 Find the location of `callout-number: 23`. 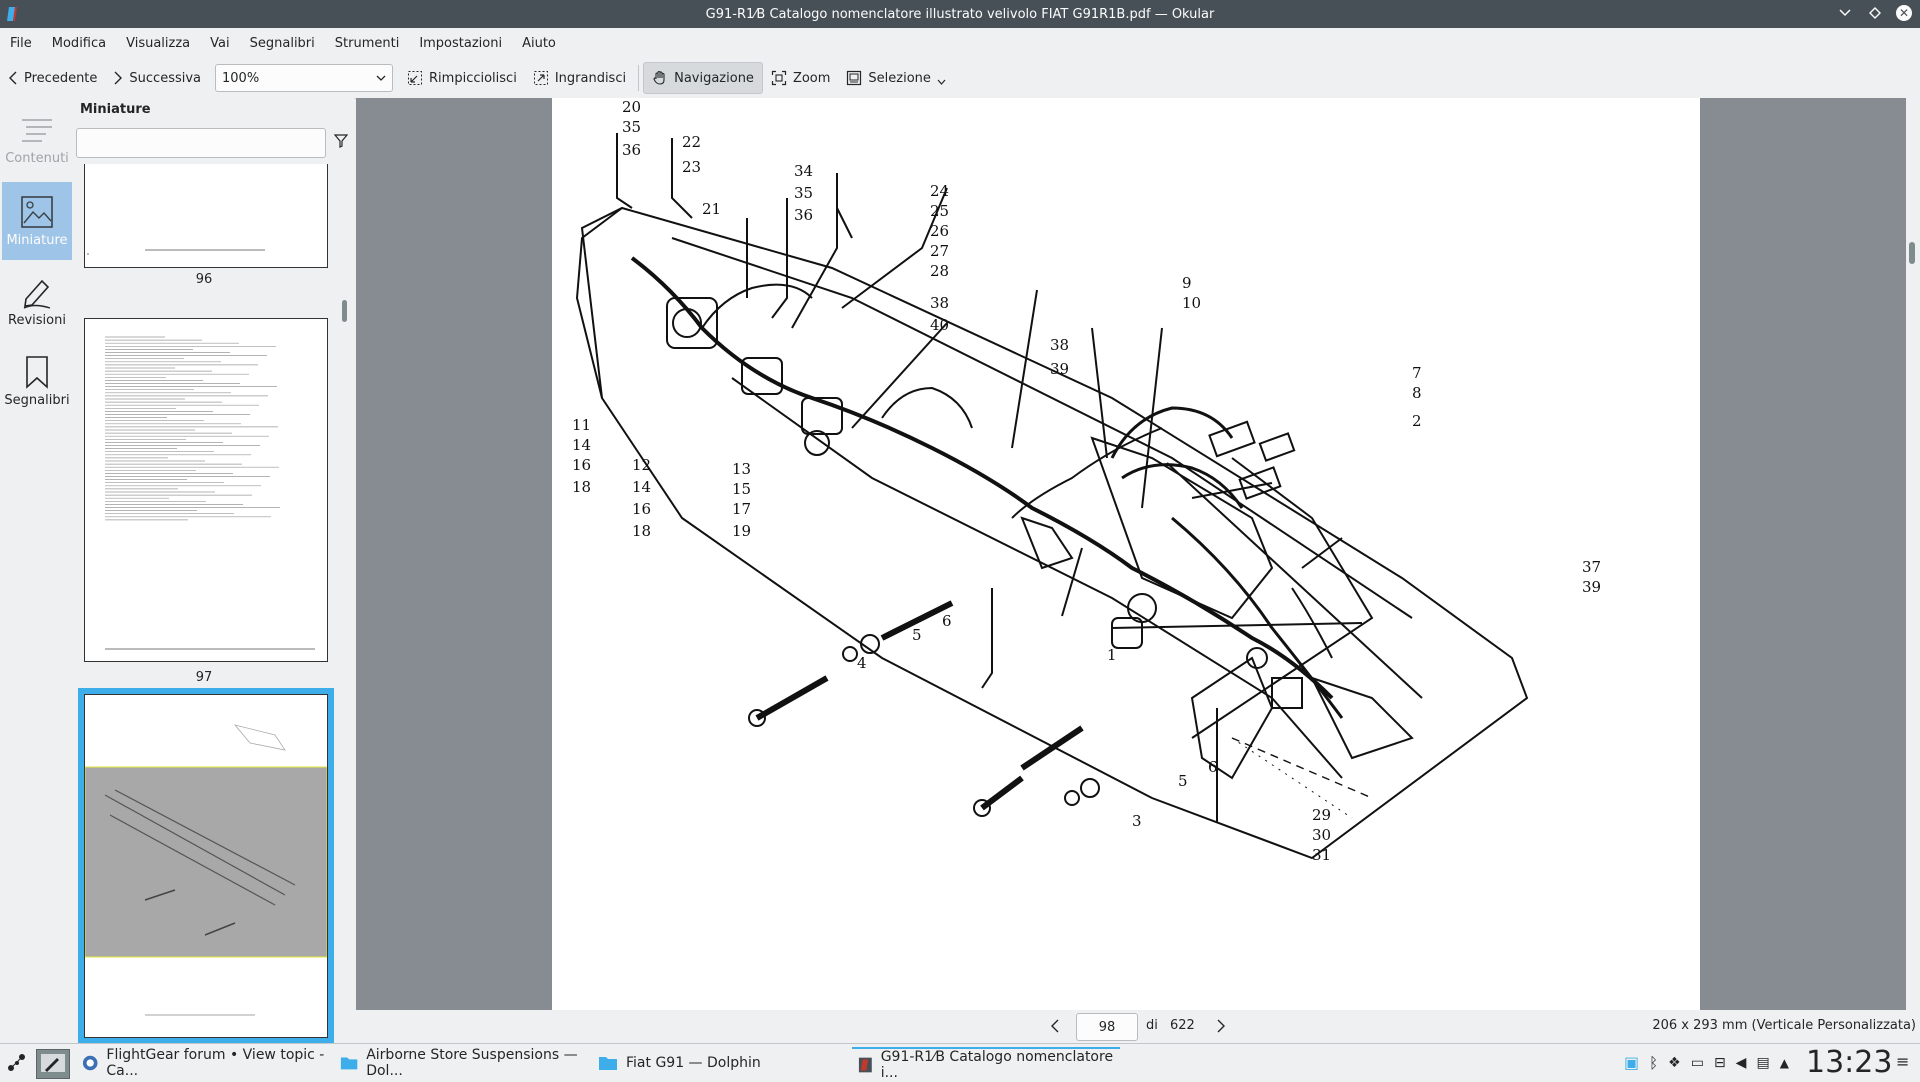

callout-number: 23 is located at coordinates (691, 167).